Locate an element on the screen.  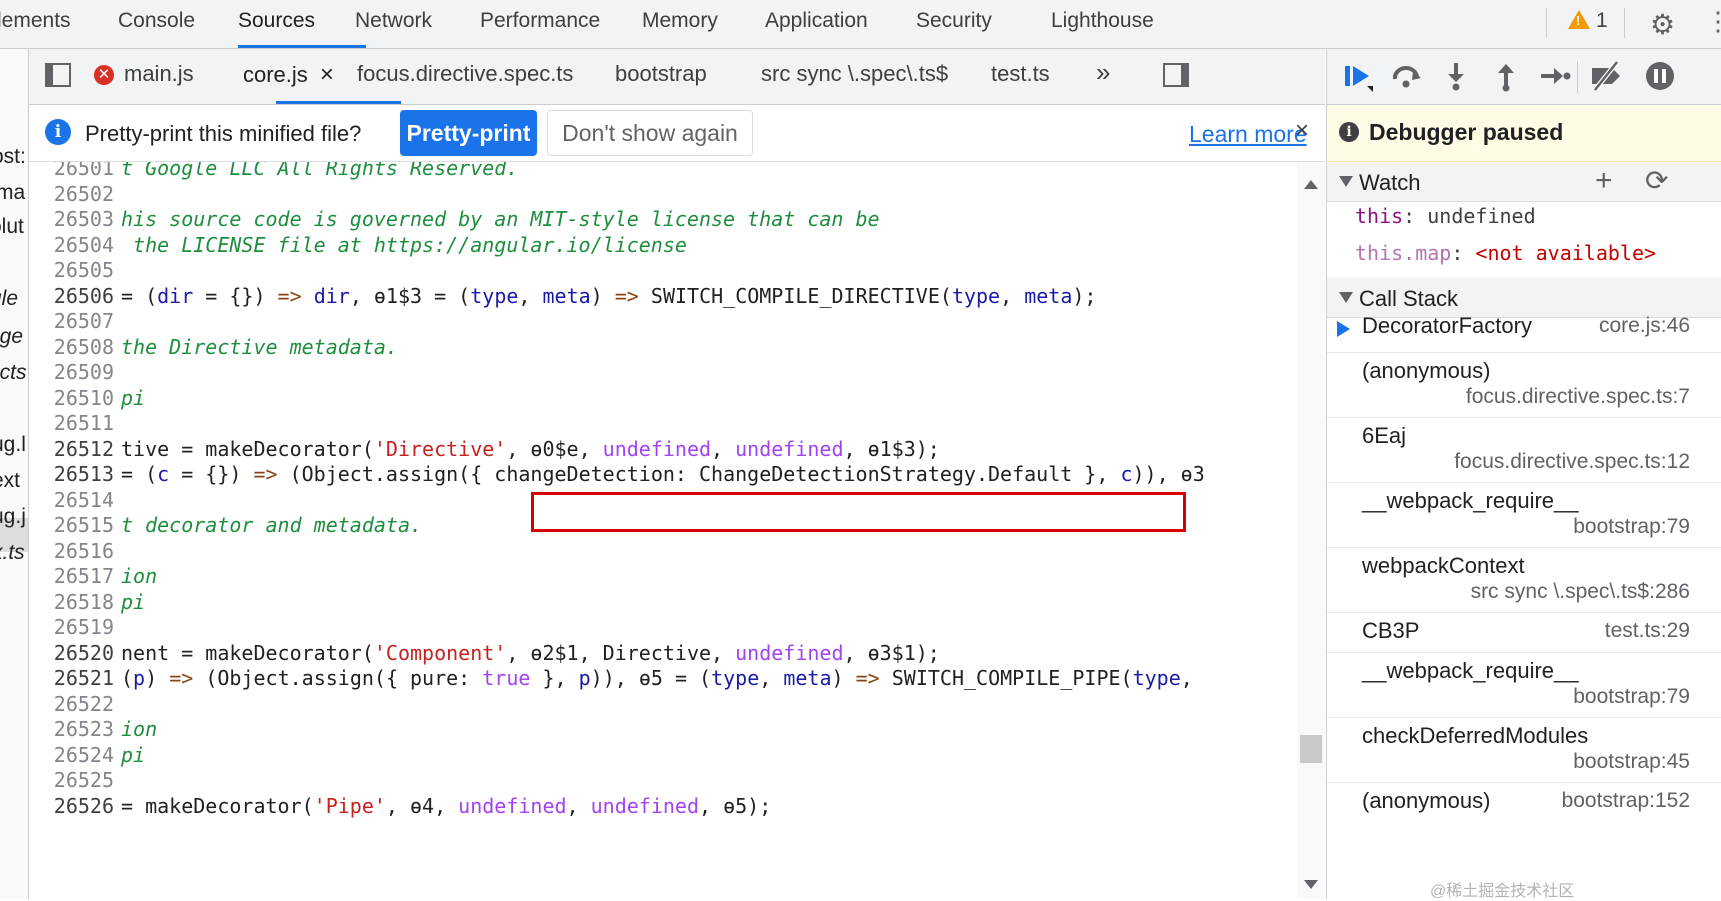
line-number: 26519 is located at coordinates (71, 627).